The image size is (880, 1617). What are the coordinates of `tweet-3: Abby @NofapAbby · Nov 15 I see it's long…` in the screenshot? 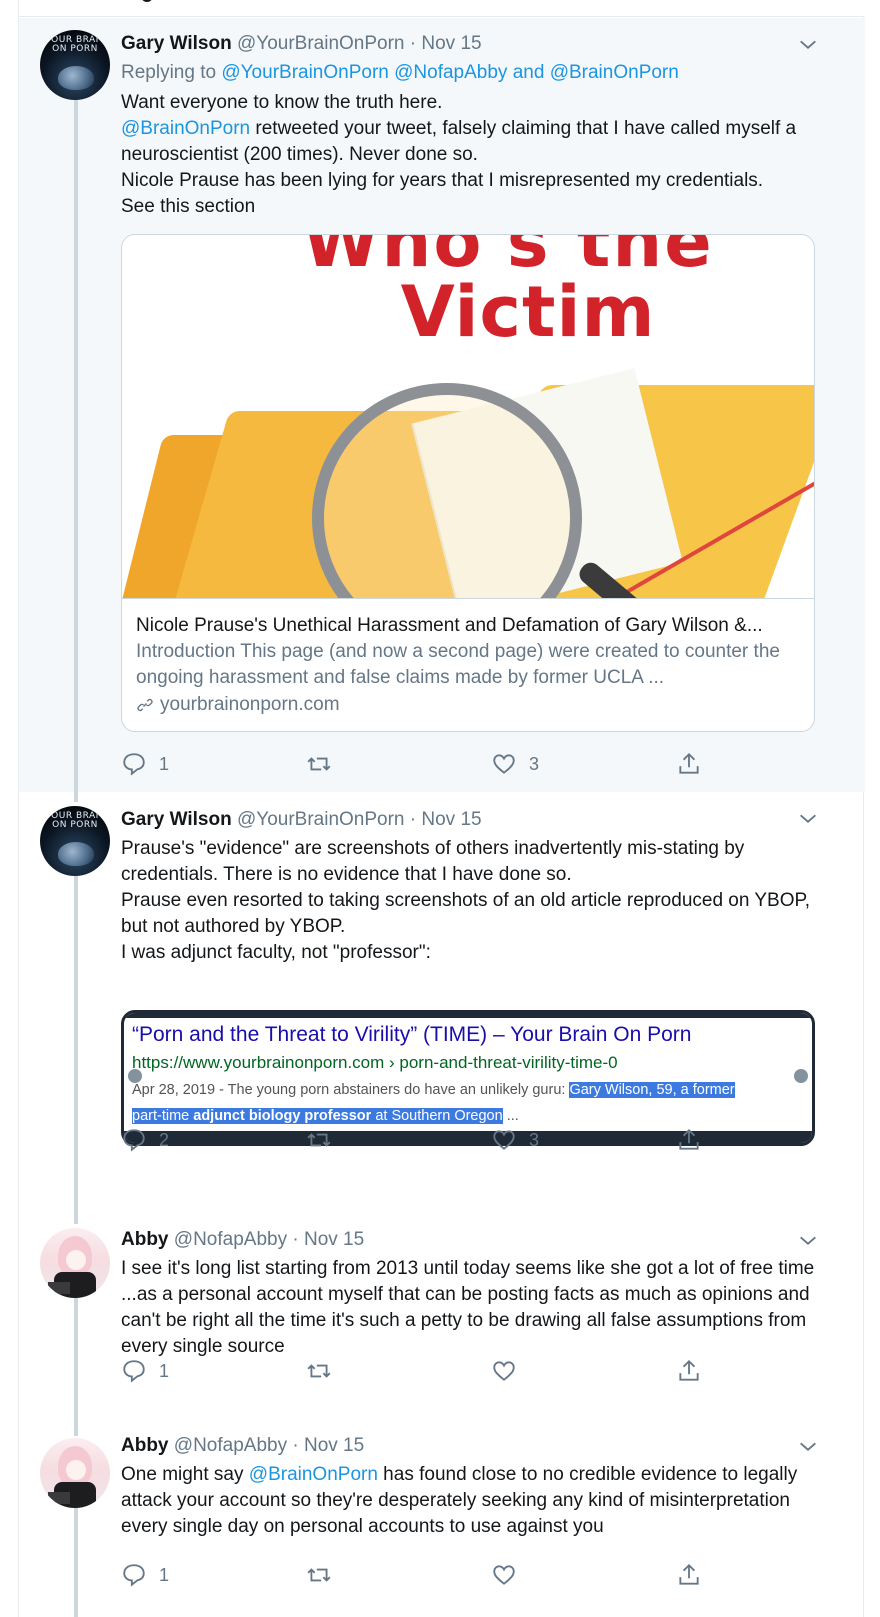 It's located at (442, 1287).